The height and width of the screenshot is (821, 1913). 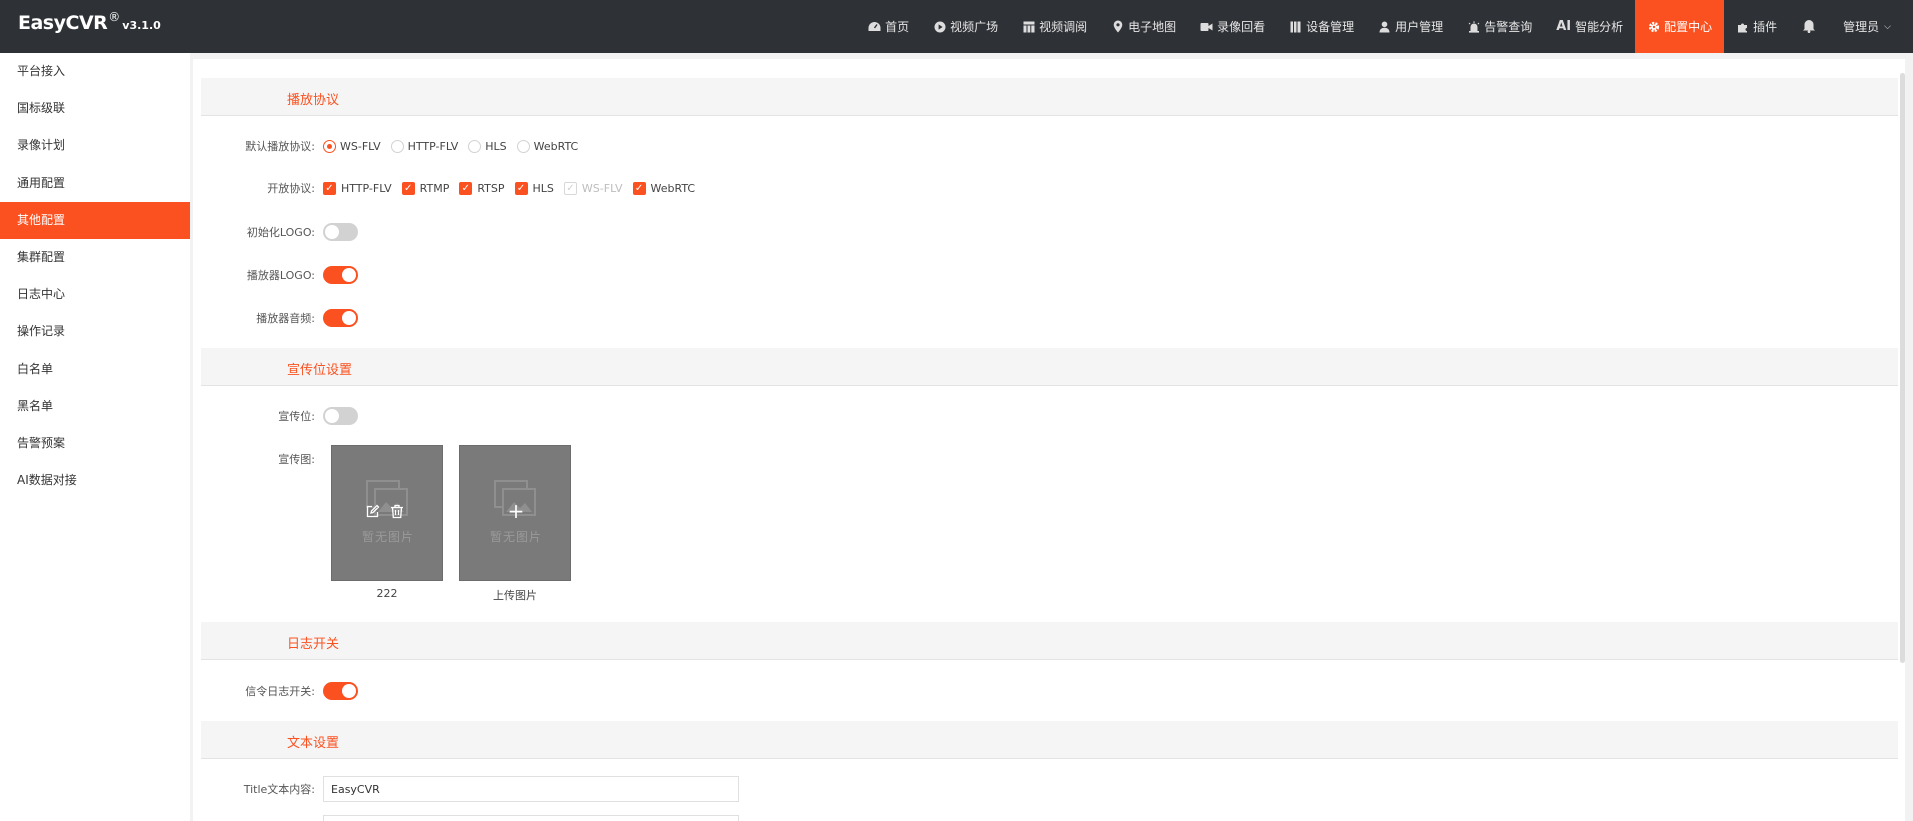 I want to click on nav-item-ai-analysis: AI 智能分析, so click(x=1589, y=26).